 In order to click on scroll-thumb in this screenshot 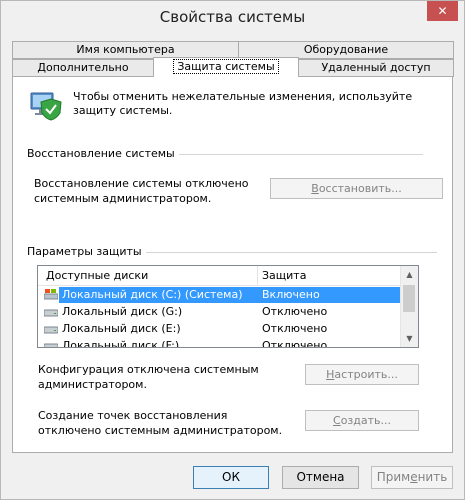, I will do `click(409, 298)`.